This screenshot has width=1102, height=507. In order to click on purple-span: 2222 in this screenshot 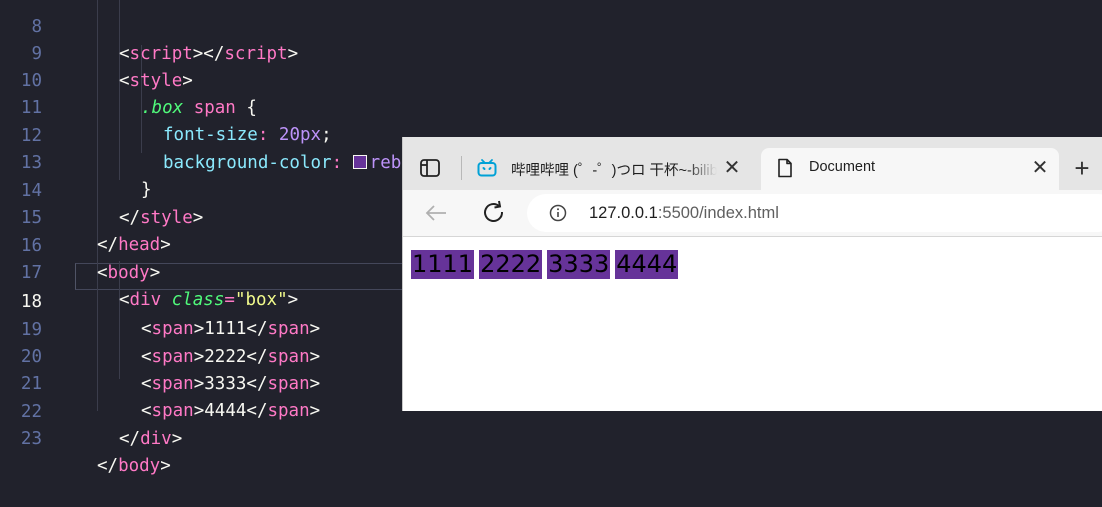, I will do `click(511, 264)`.